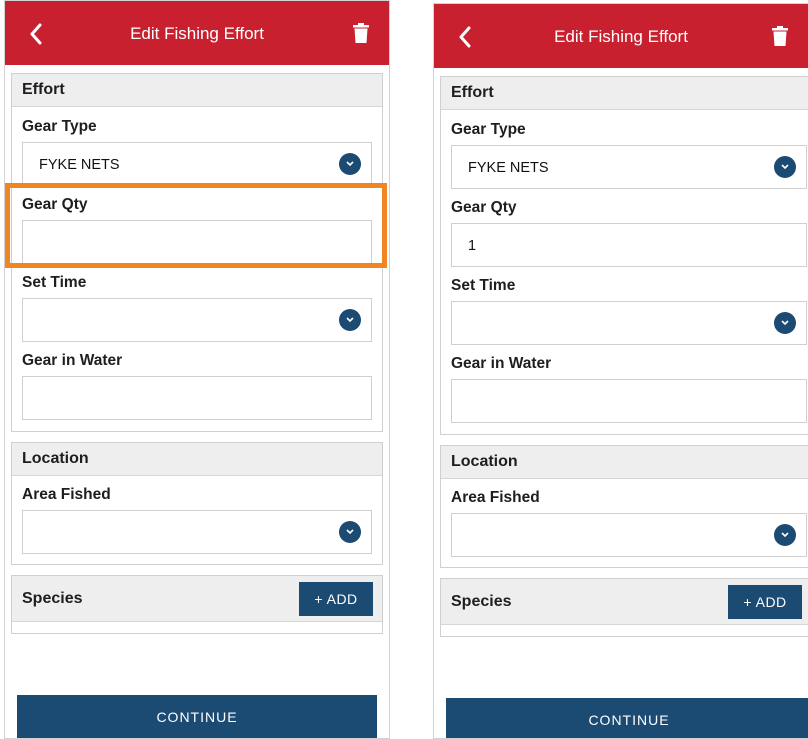 Image resolution: width=808 pixels, height=739 pixels. I want to click on gear-qty-input, so click(197, 242).